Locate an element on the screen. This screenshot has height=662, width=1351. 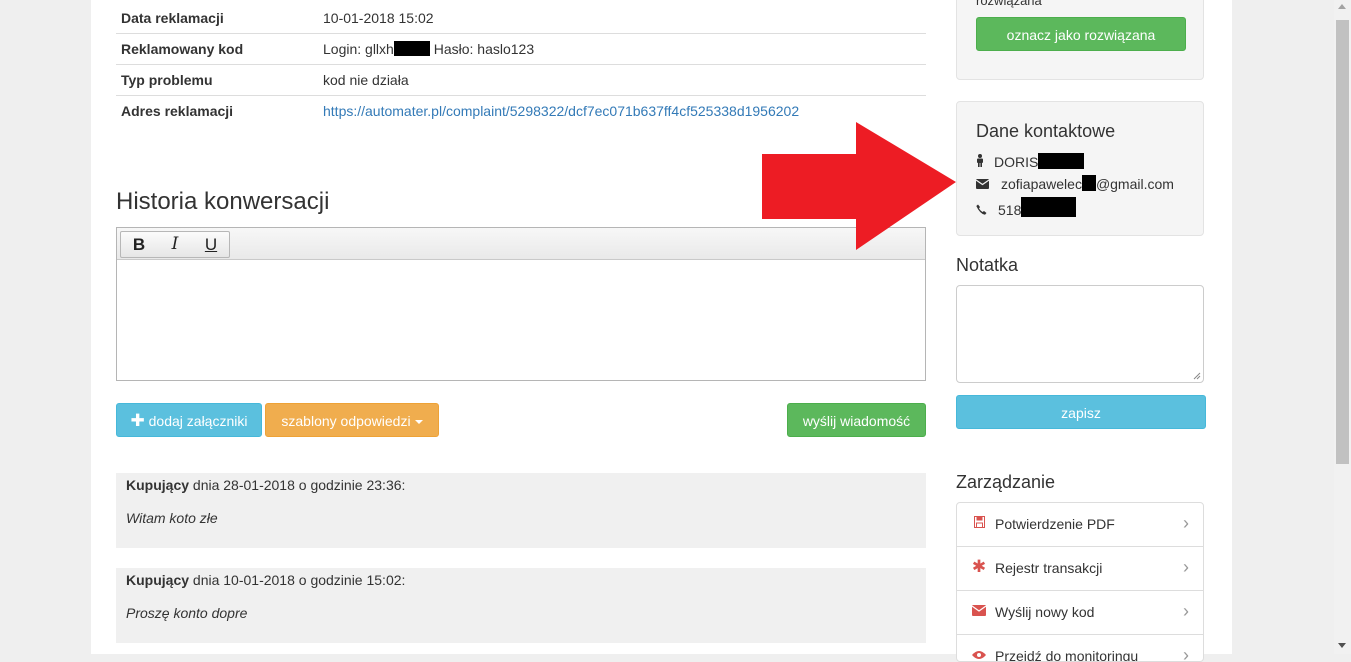
add-attachments-button: ✚ dodaj załączniki is located at coordinates (189, 420).